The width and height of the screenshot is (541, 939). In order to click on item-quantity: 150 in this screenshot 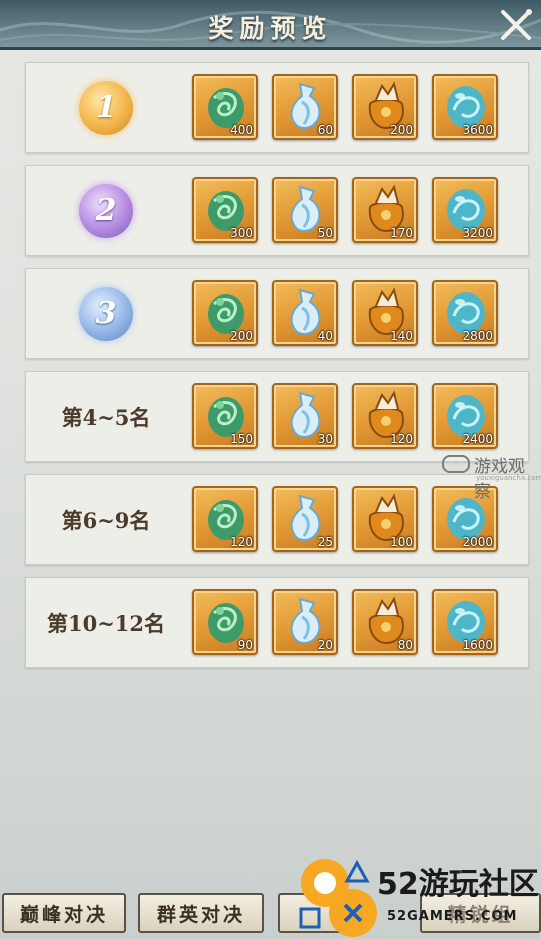, I will do `click(241, 439)`.